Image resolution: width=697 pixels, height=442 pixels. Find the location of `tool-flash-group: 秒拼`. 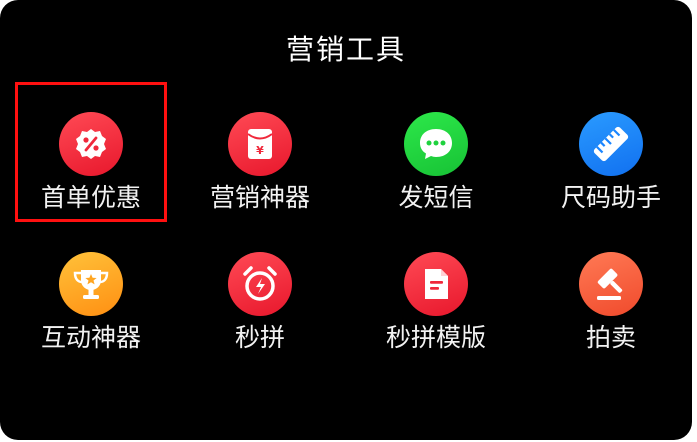

tool-flash-group: 秒拼 is located at coordinates (260, 292).